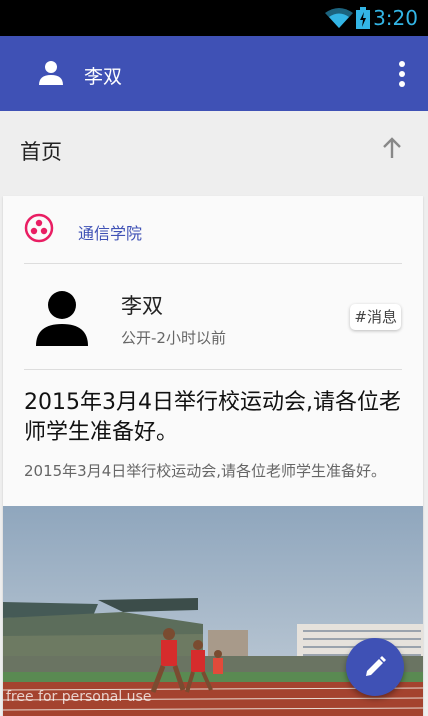  I want to click on avatar, so click(62, 318).